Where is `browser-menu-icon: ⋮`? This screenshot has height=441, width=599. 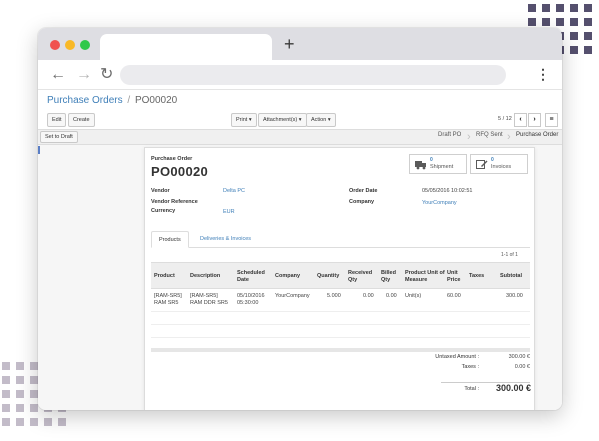 browser-menu-icon: ⋮ is located at coordinates (543, 74).